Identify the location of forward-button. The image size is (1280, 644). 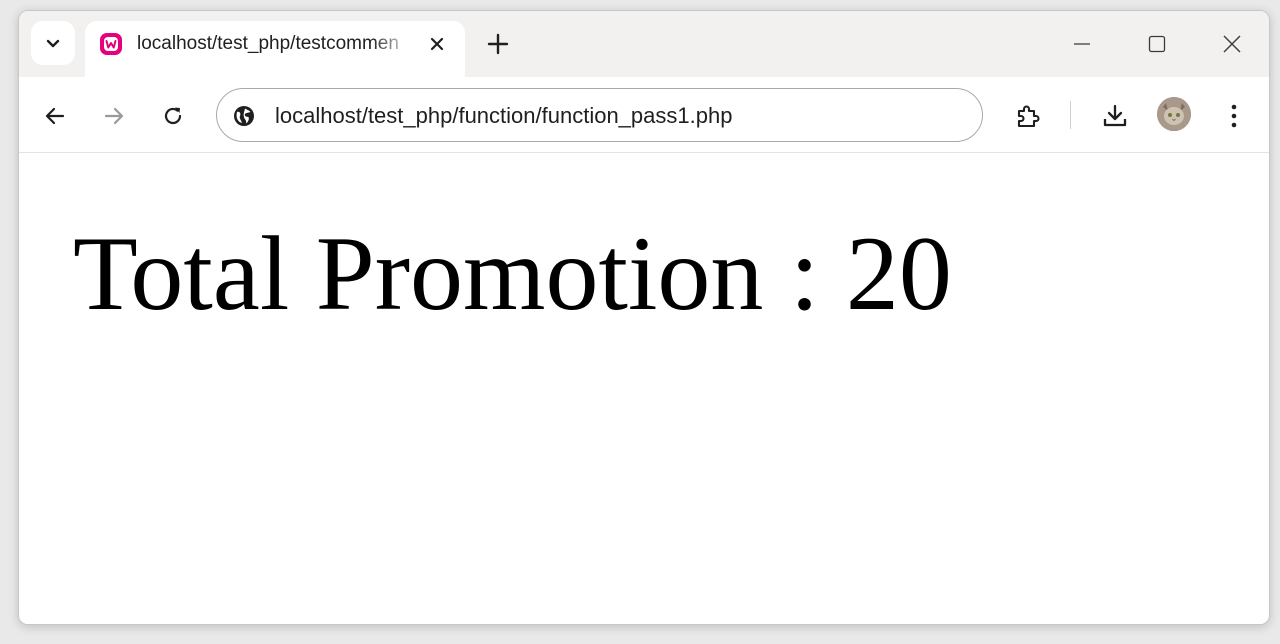
(114, 116).